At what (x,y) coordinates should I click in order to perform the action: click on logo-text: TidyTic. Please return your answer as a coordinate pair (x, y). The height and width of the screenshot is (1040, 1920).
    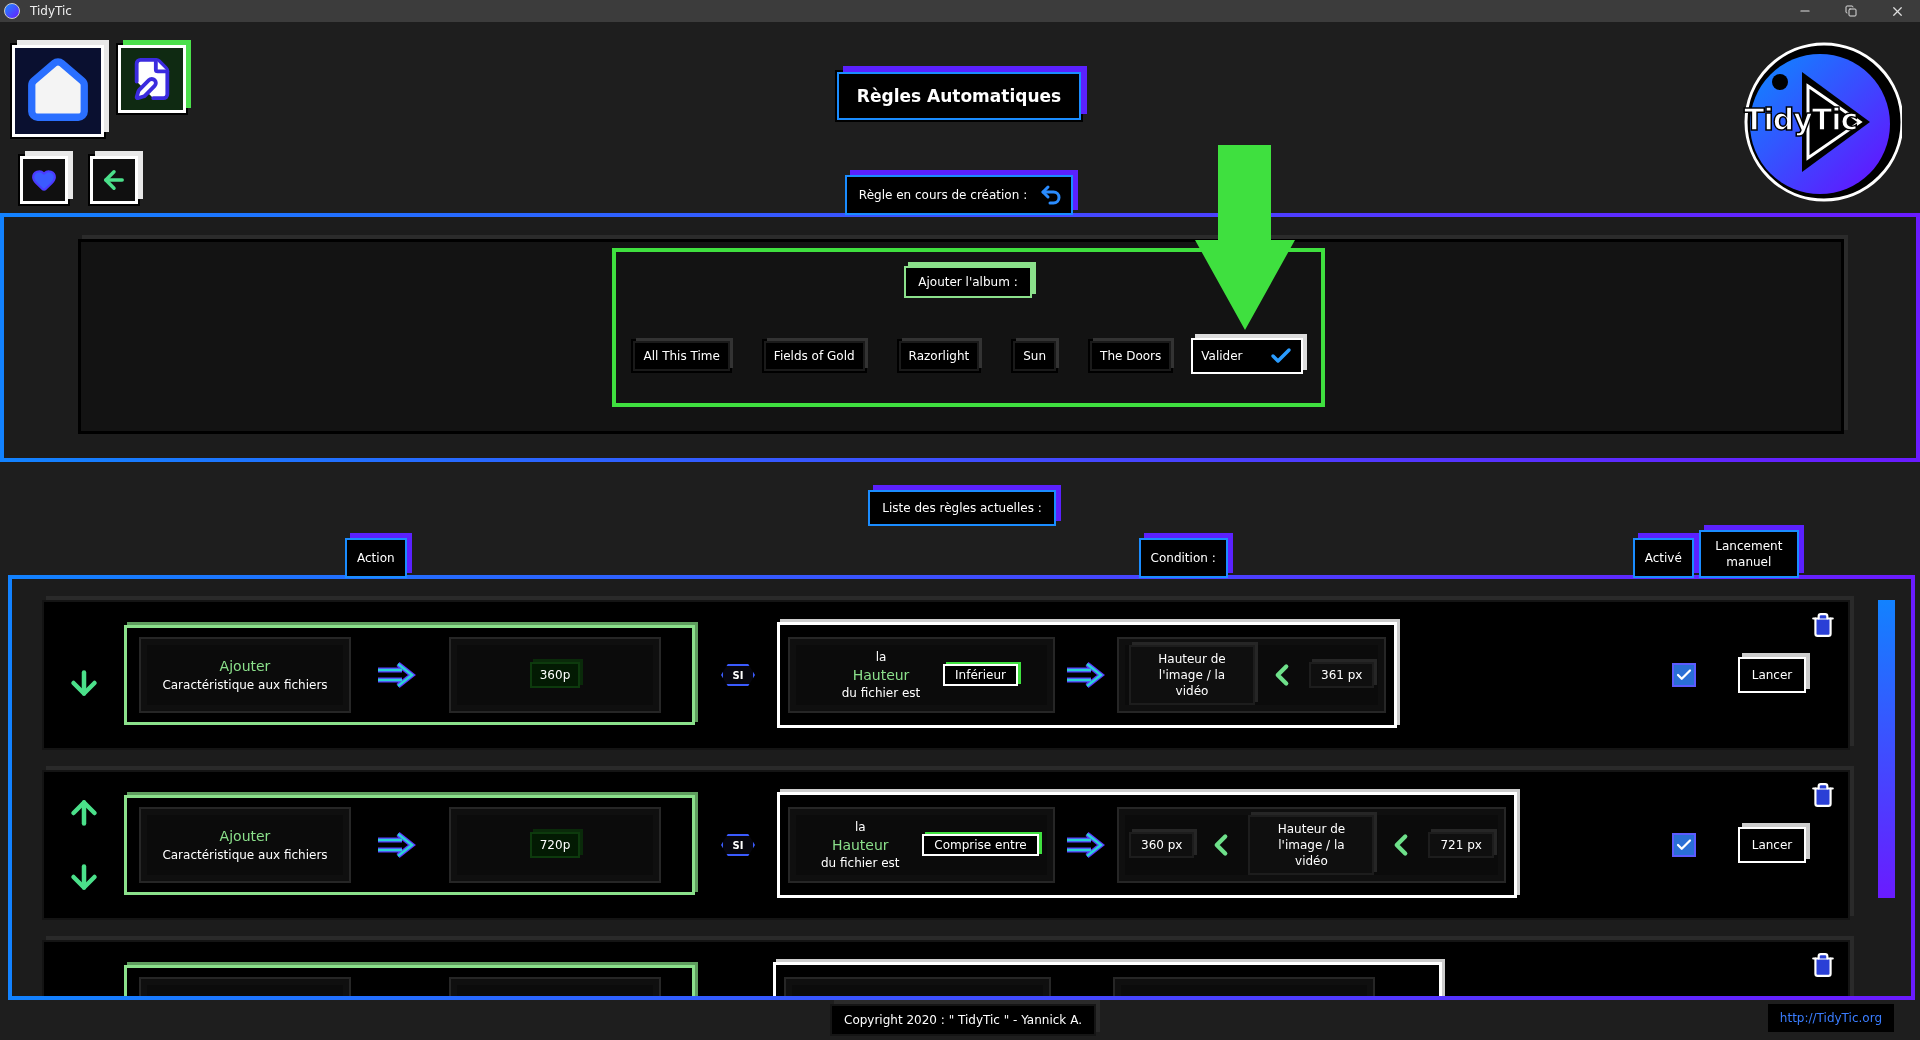
    Looking at the image, I should click on (1801, 119).